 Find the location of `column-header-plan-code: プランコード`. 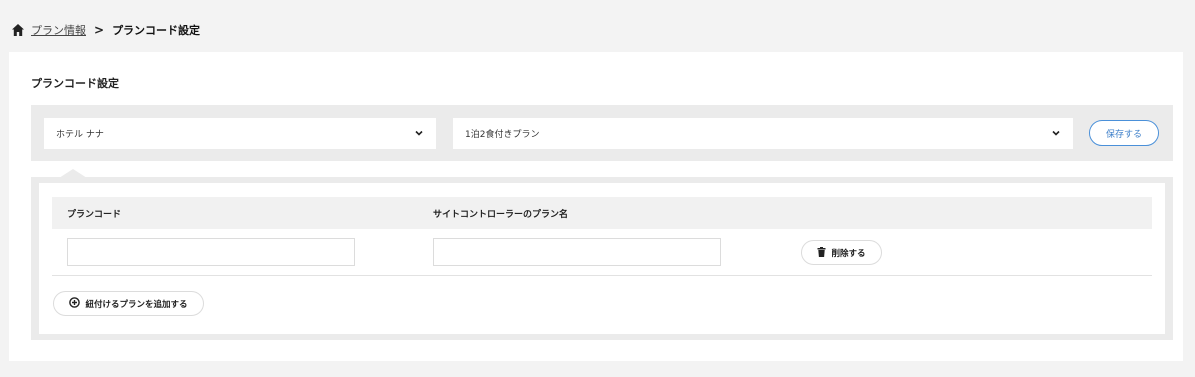

column-header-plan-code: プランコード is located at coordinates (94, 214).